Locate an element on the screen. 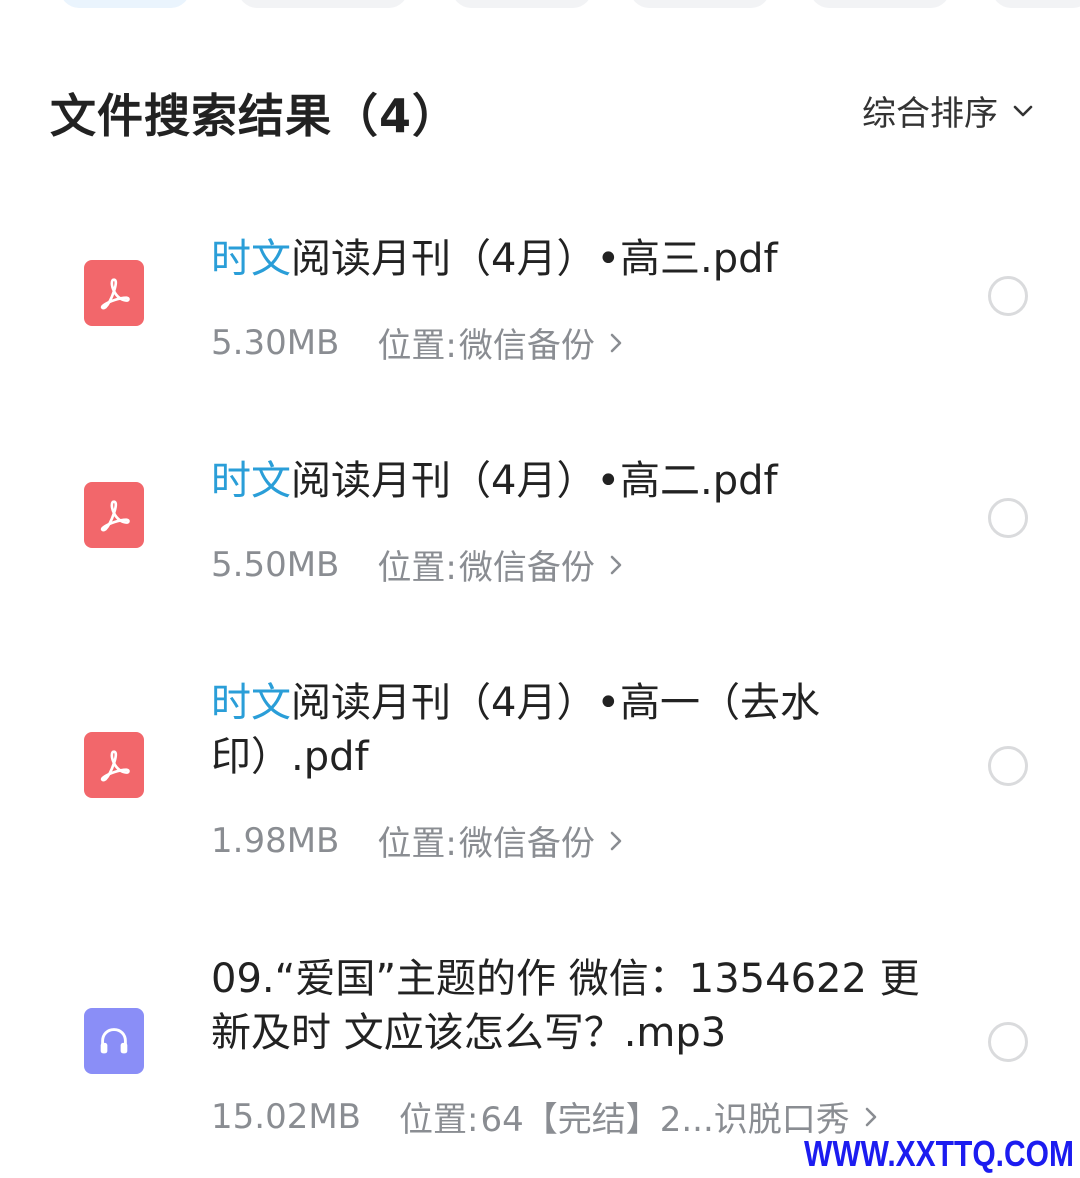 The image size is (1080, 1178). chevron-down-icon is located at coordinates (1023, 110).